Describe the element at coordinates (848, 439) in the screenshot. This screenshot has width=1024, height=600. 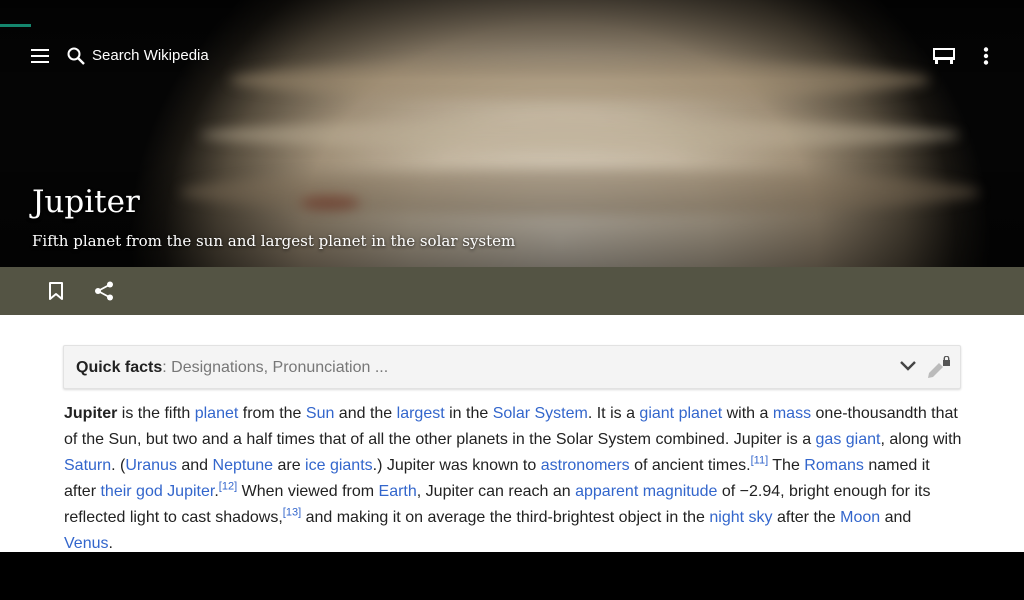
I see `link-gas-giant: gas giant` at that location.